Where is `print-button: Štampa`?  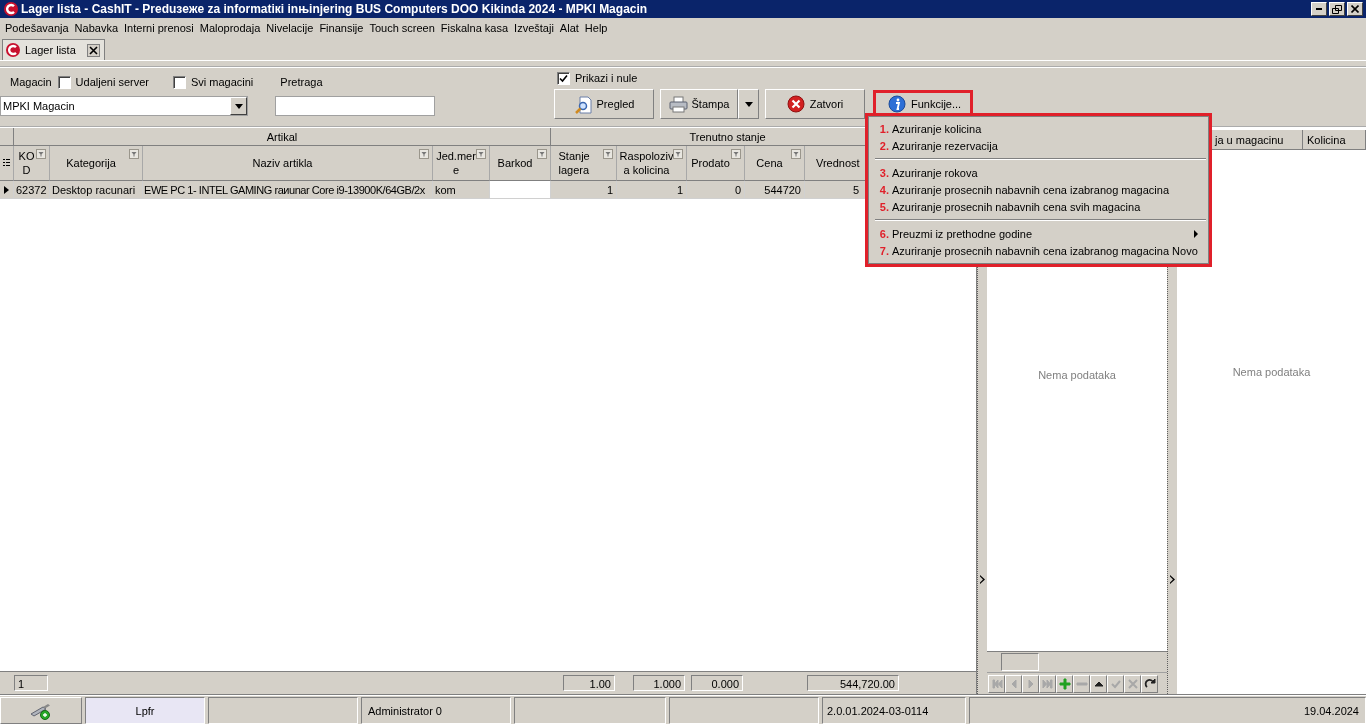 print-button: Štampa is located at coordinates (699, 104).